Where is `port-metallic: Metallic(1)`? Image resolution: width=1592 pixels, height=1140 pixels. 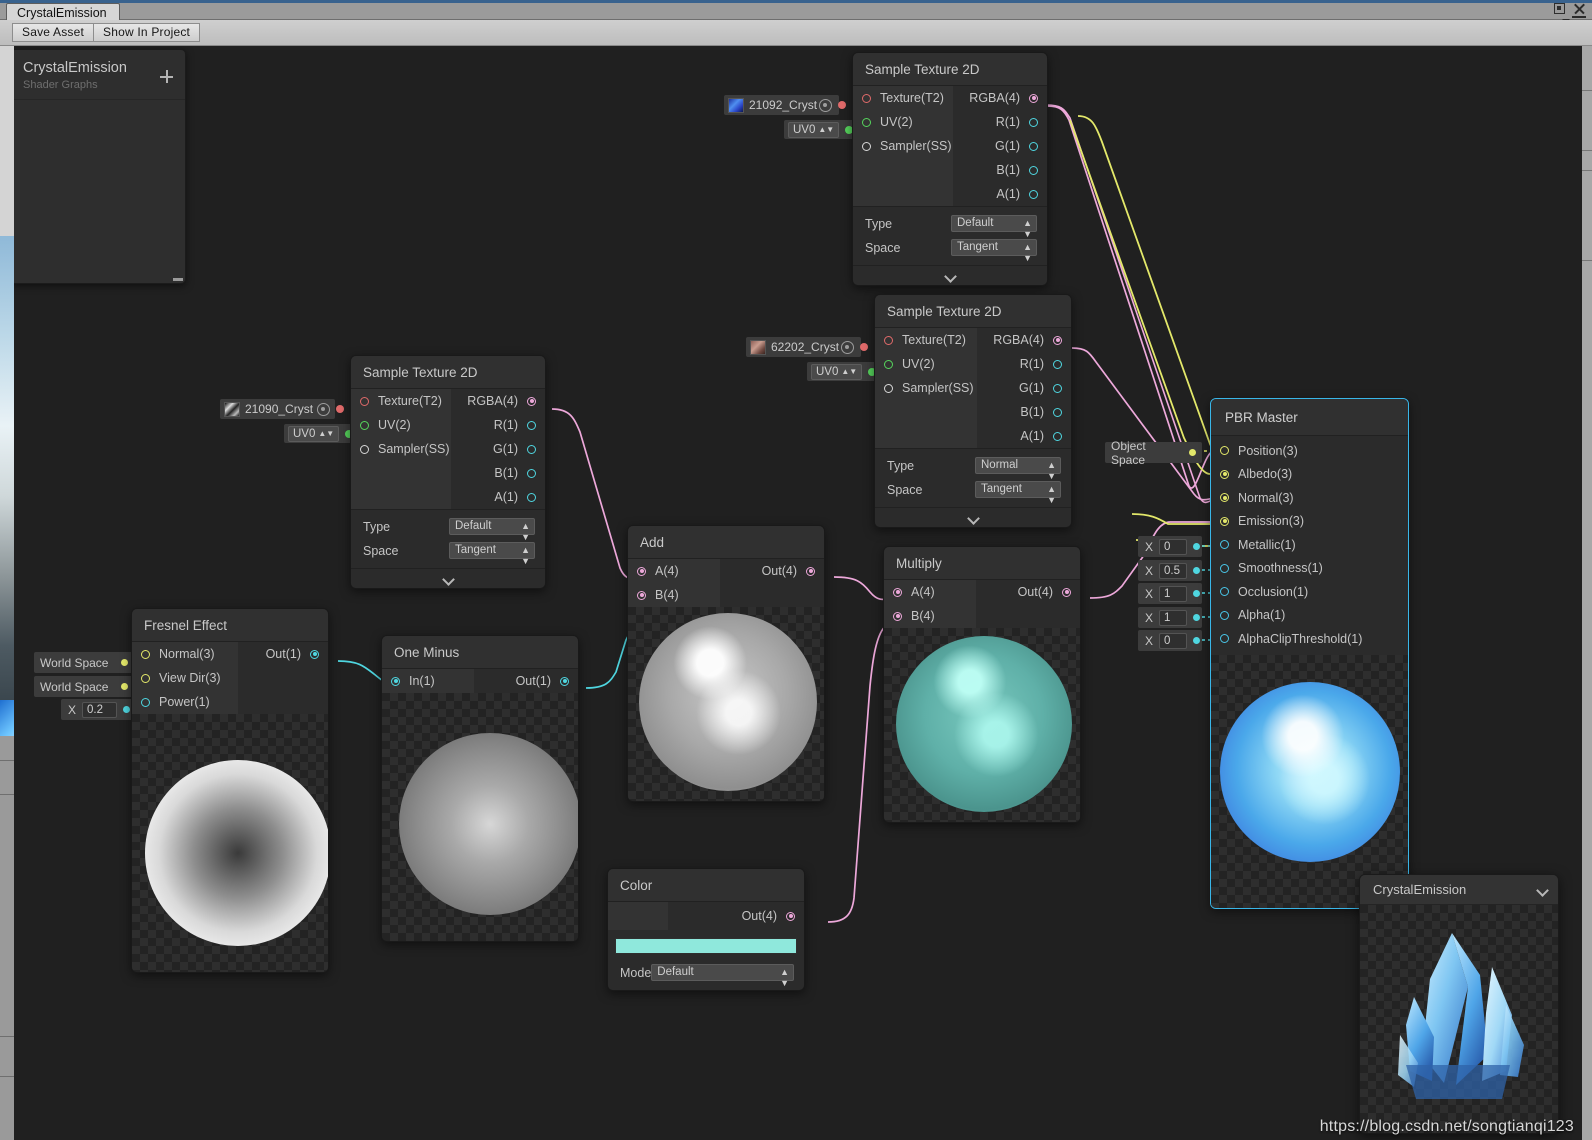
port-metallic: Metallic(1) is located at coordinates (1309, 545).